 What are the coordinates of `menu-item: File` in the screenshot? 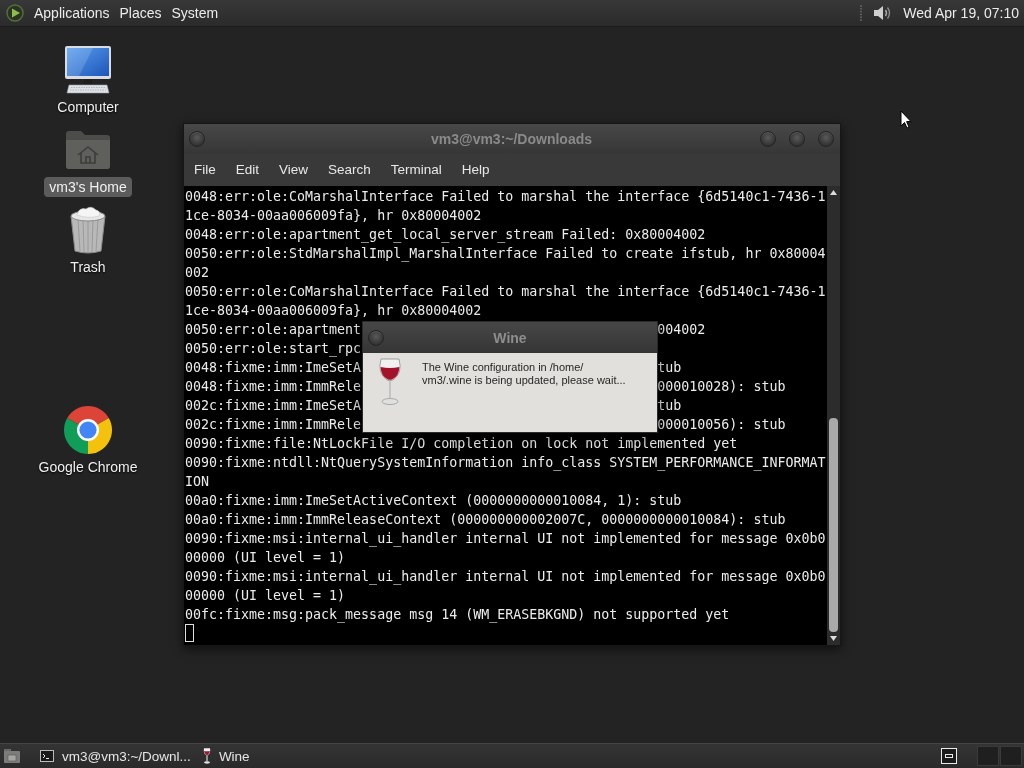 It's located at (205, 170).